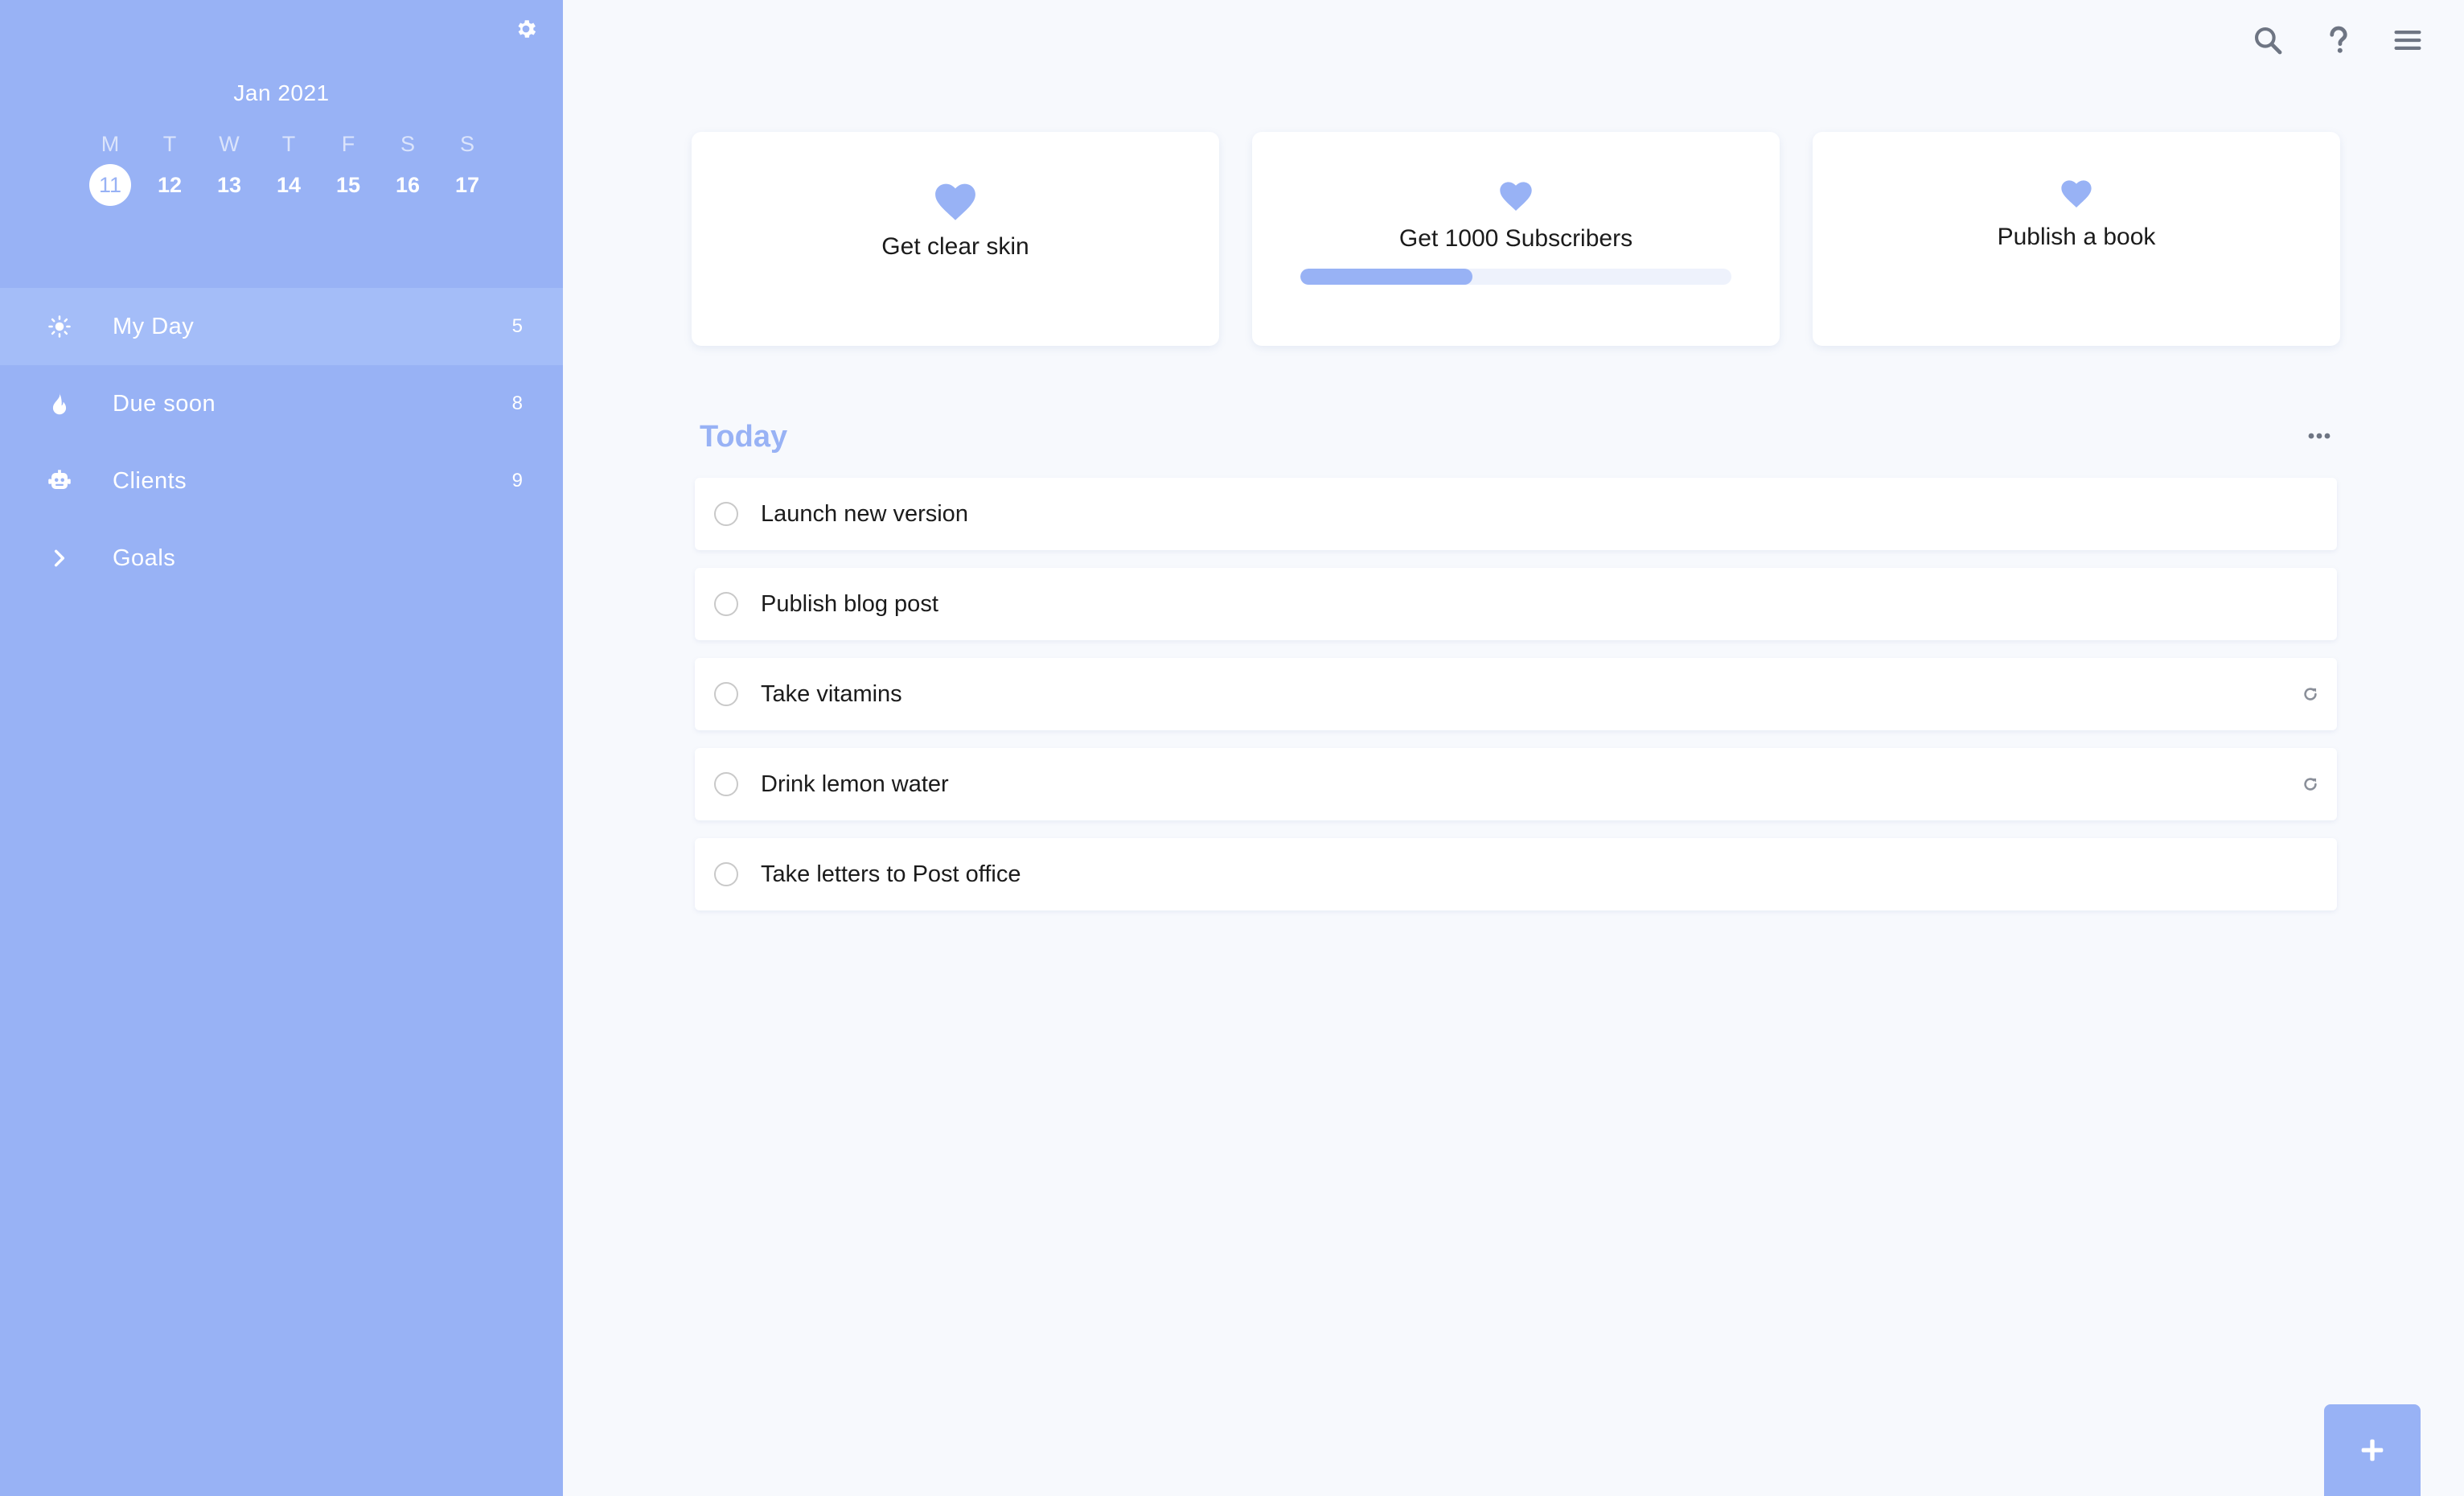 This screenshot has height=1496, width=2464. What do you see at coordinates (281, 559) in the screenshot?
I see `sidebar-item-goals: Goals` at bounding box center [281, 559].